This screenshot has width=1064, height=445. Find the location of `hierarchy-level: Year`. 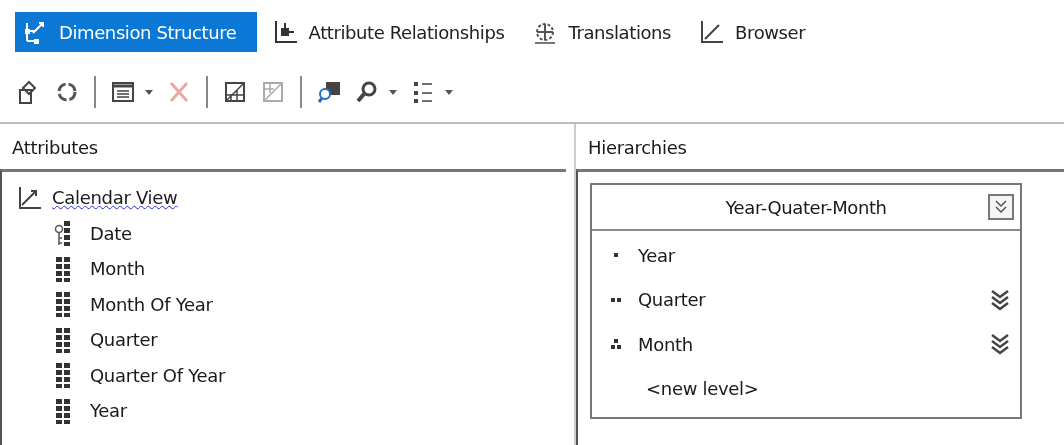

hierarchy-level: Year is located at coordinates (656, 255).